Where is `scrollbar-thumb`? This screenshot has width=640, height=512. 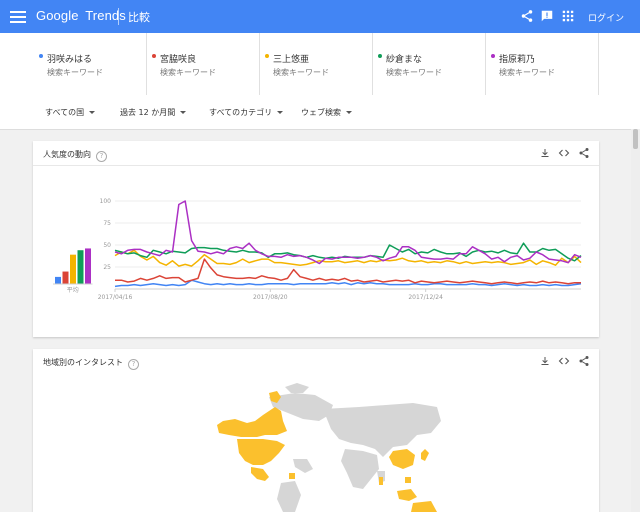
scrollbar-thumb is located at coordinates (635, 139).